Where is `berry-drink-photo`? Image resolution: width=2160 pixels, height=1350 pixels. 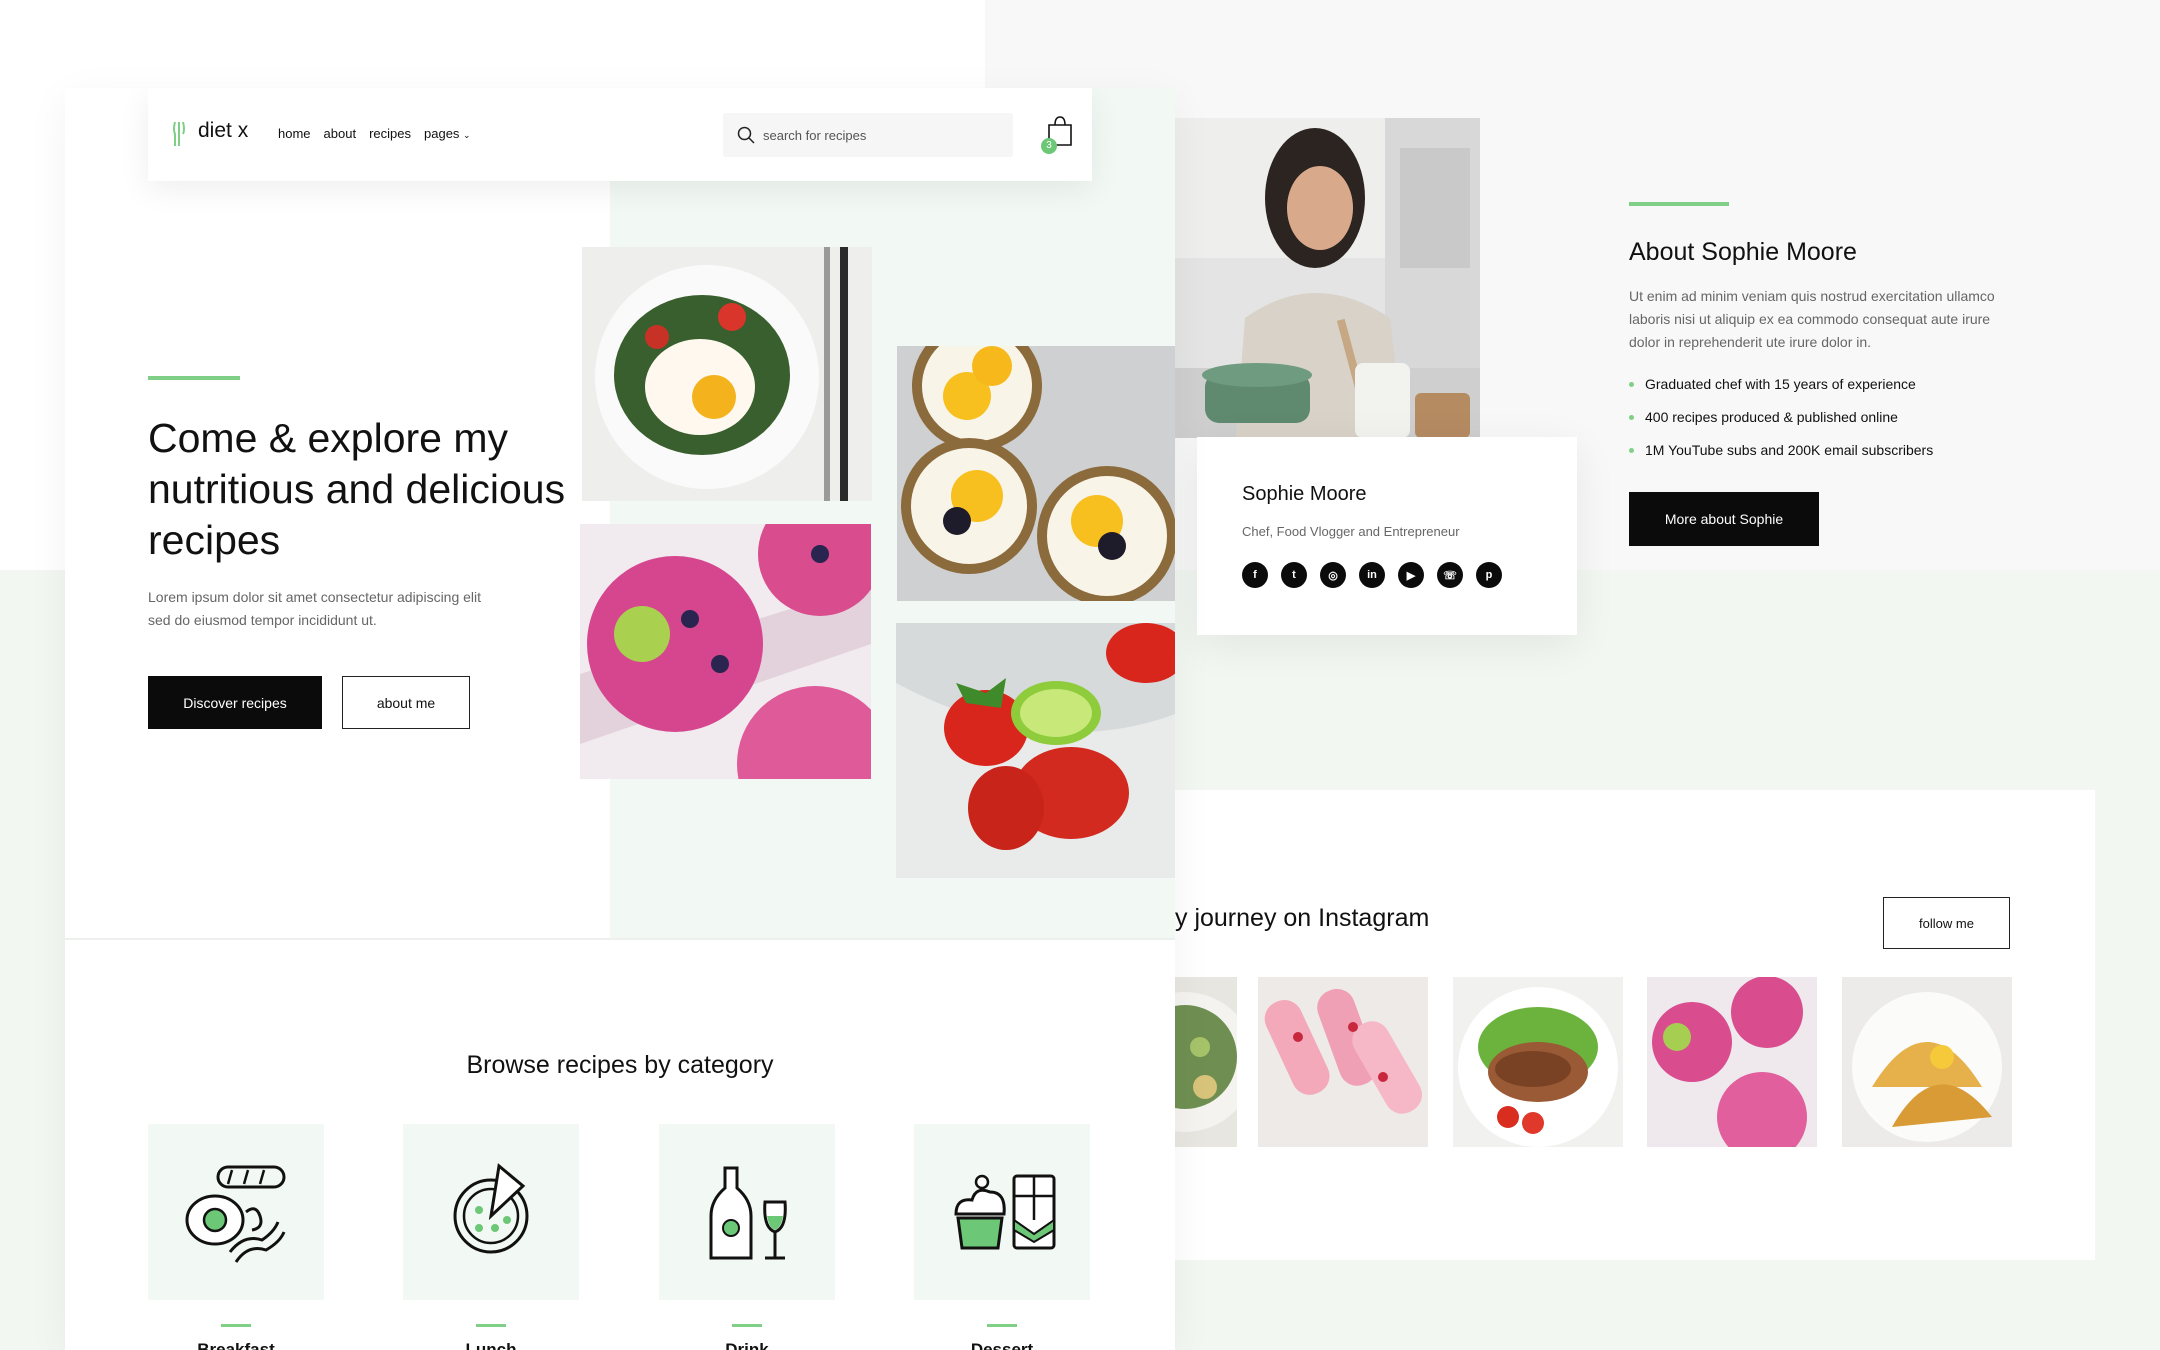
berry-drink-photo is located at coordinates (725, 651).